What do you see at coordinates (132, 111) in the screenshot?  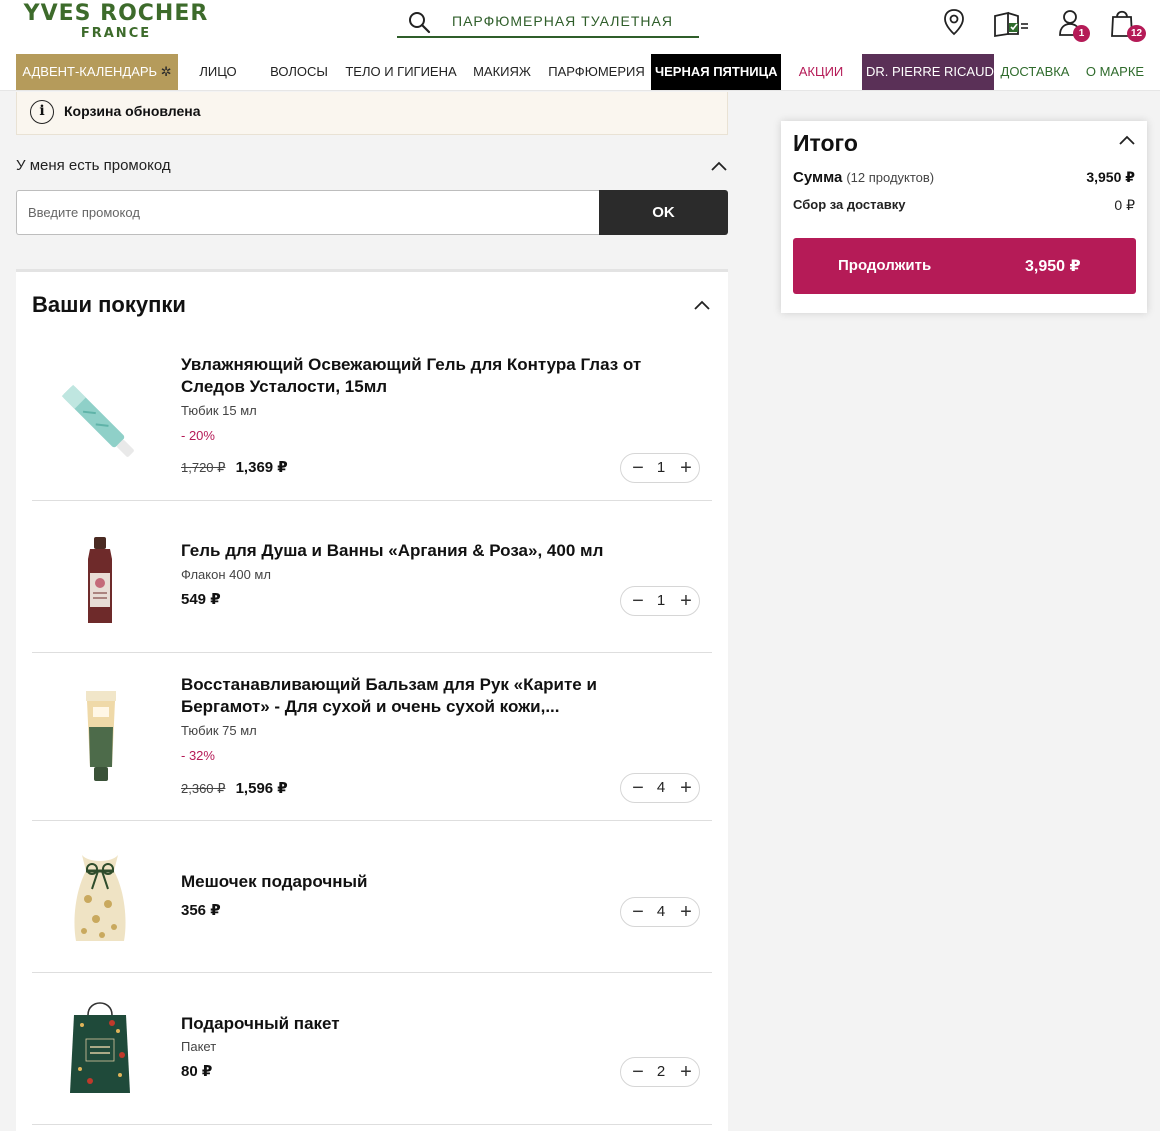 I see `notice-text: Корзина обновлена` at bounding box center [132, 111].